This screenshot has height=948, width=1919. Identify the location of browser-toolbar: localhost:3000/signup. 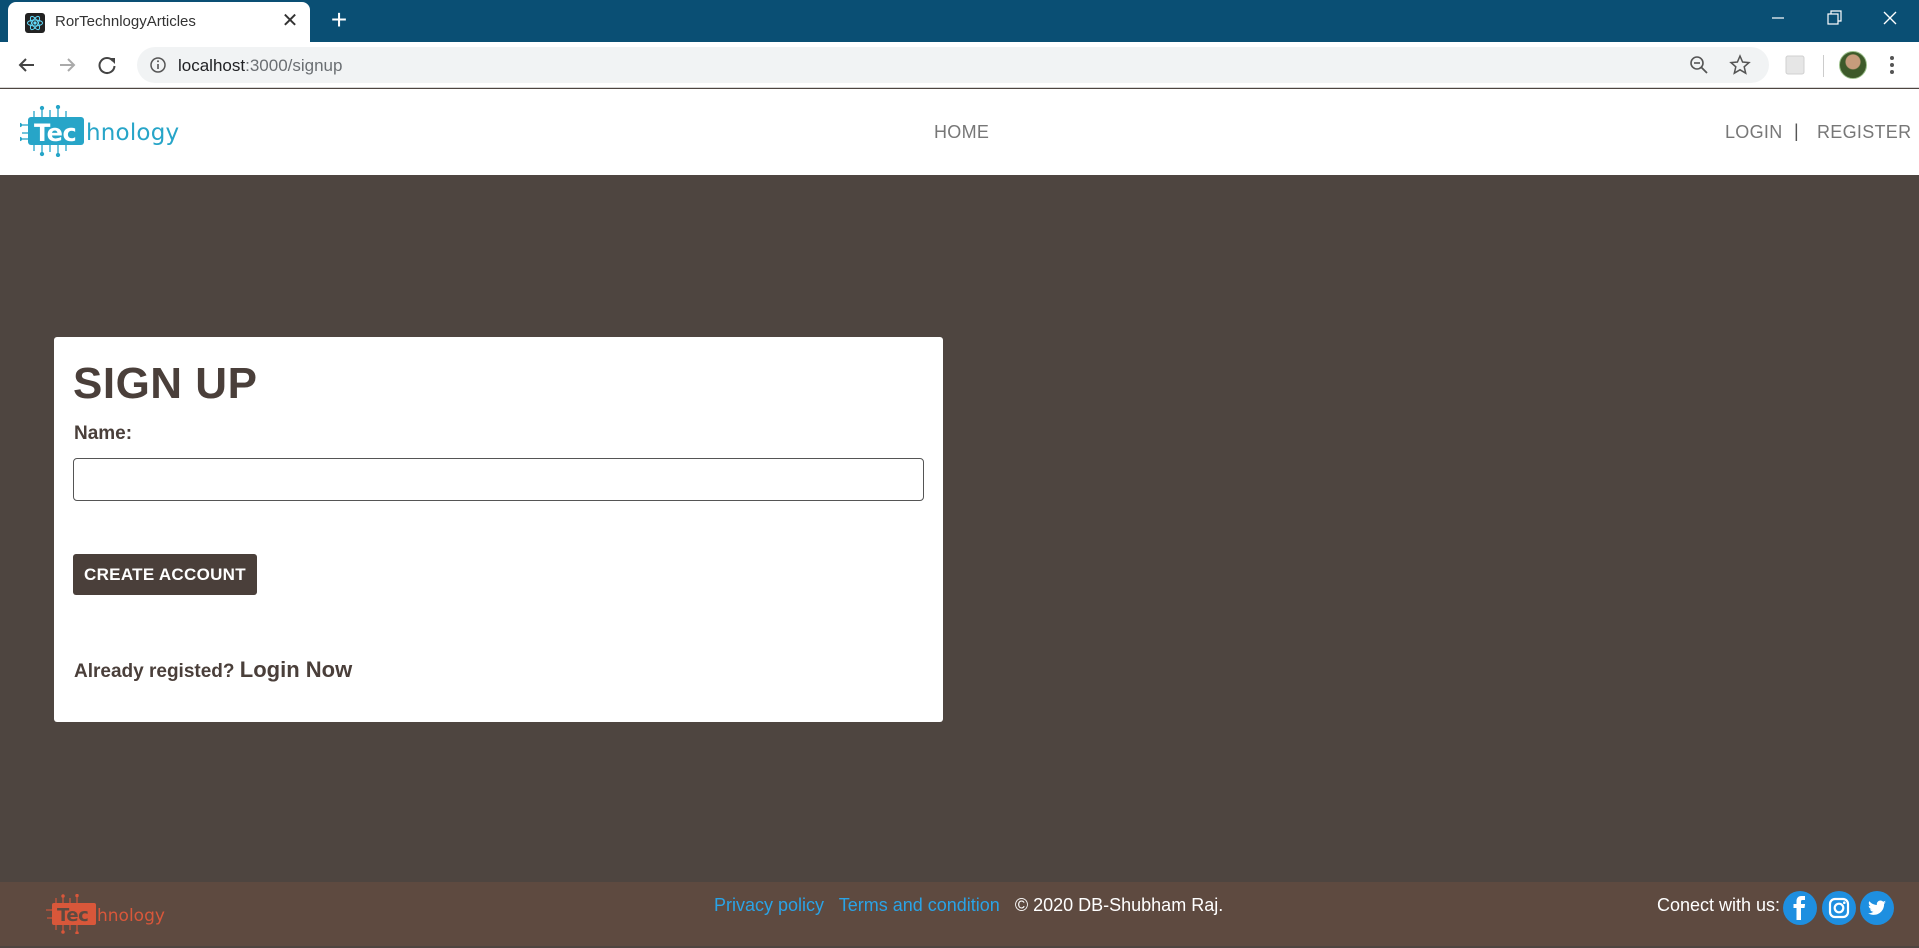
(959, 65).